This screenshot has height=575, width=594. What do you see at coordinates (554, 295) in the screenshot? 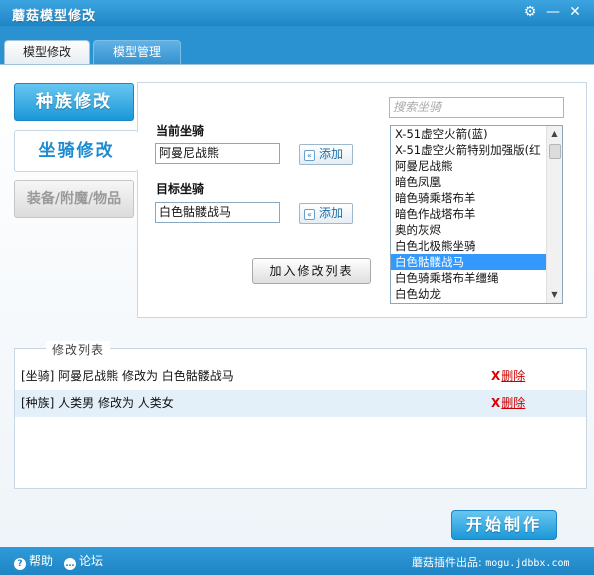
I see `scroll-down-icon: ▼` at bounding box center [554, 295].